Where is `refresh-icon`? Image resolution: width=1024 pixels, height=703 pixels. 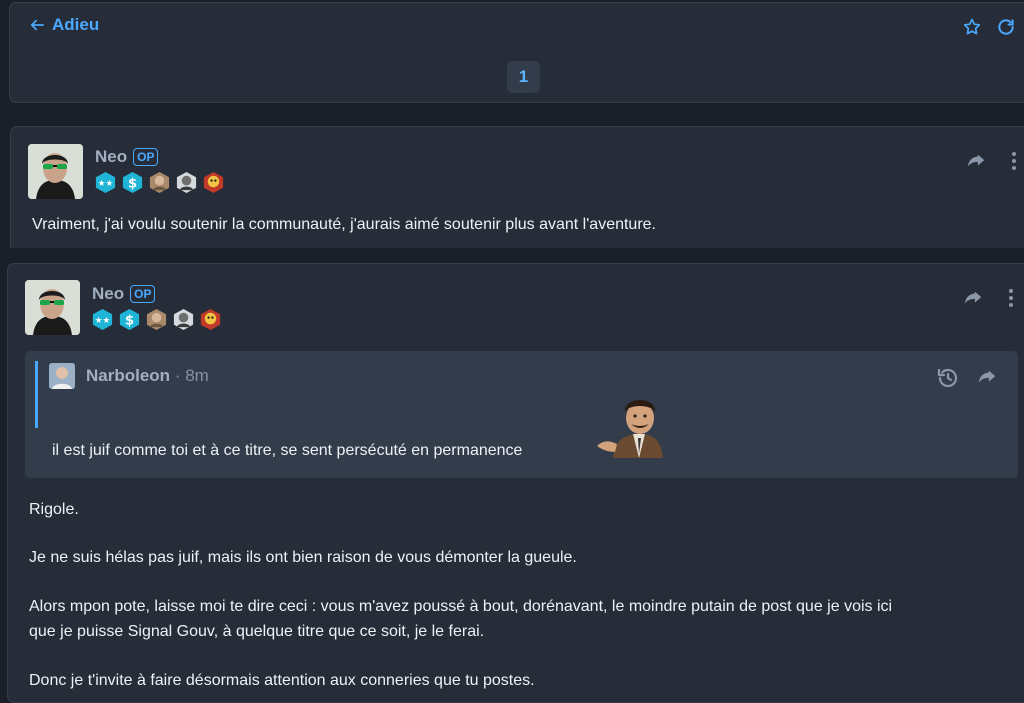
refresh-icon is located at coordinates (1006, 27).